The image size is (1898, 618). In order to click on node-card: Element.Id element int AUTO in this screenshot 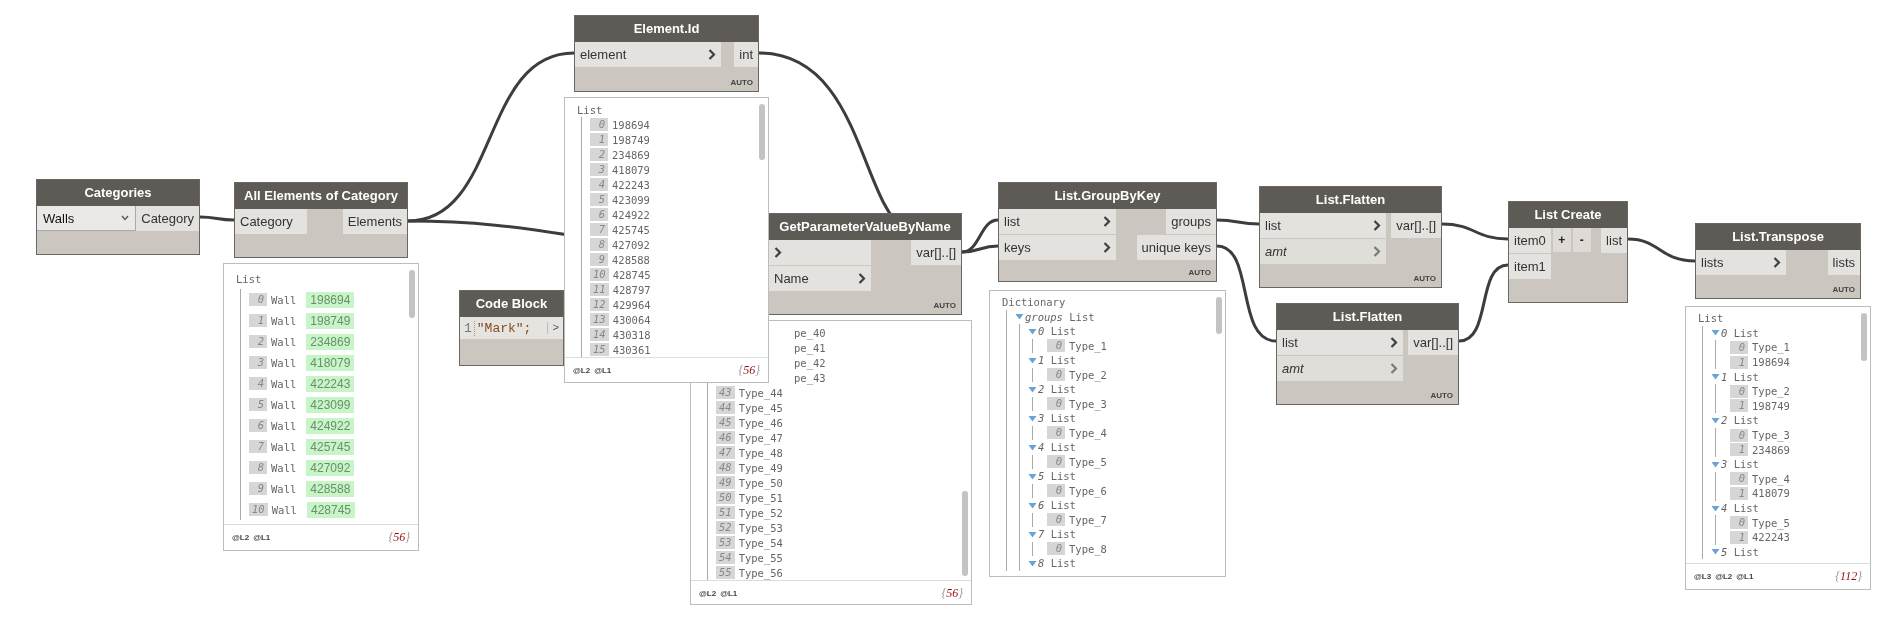, I will do `click(666, 53)`.